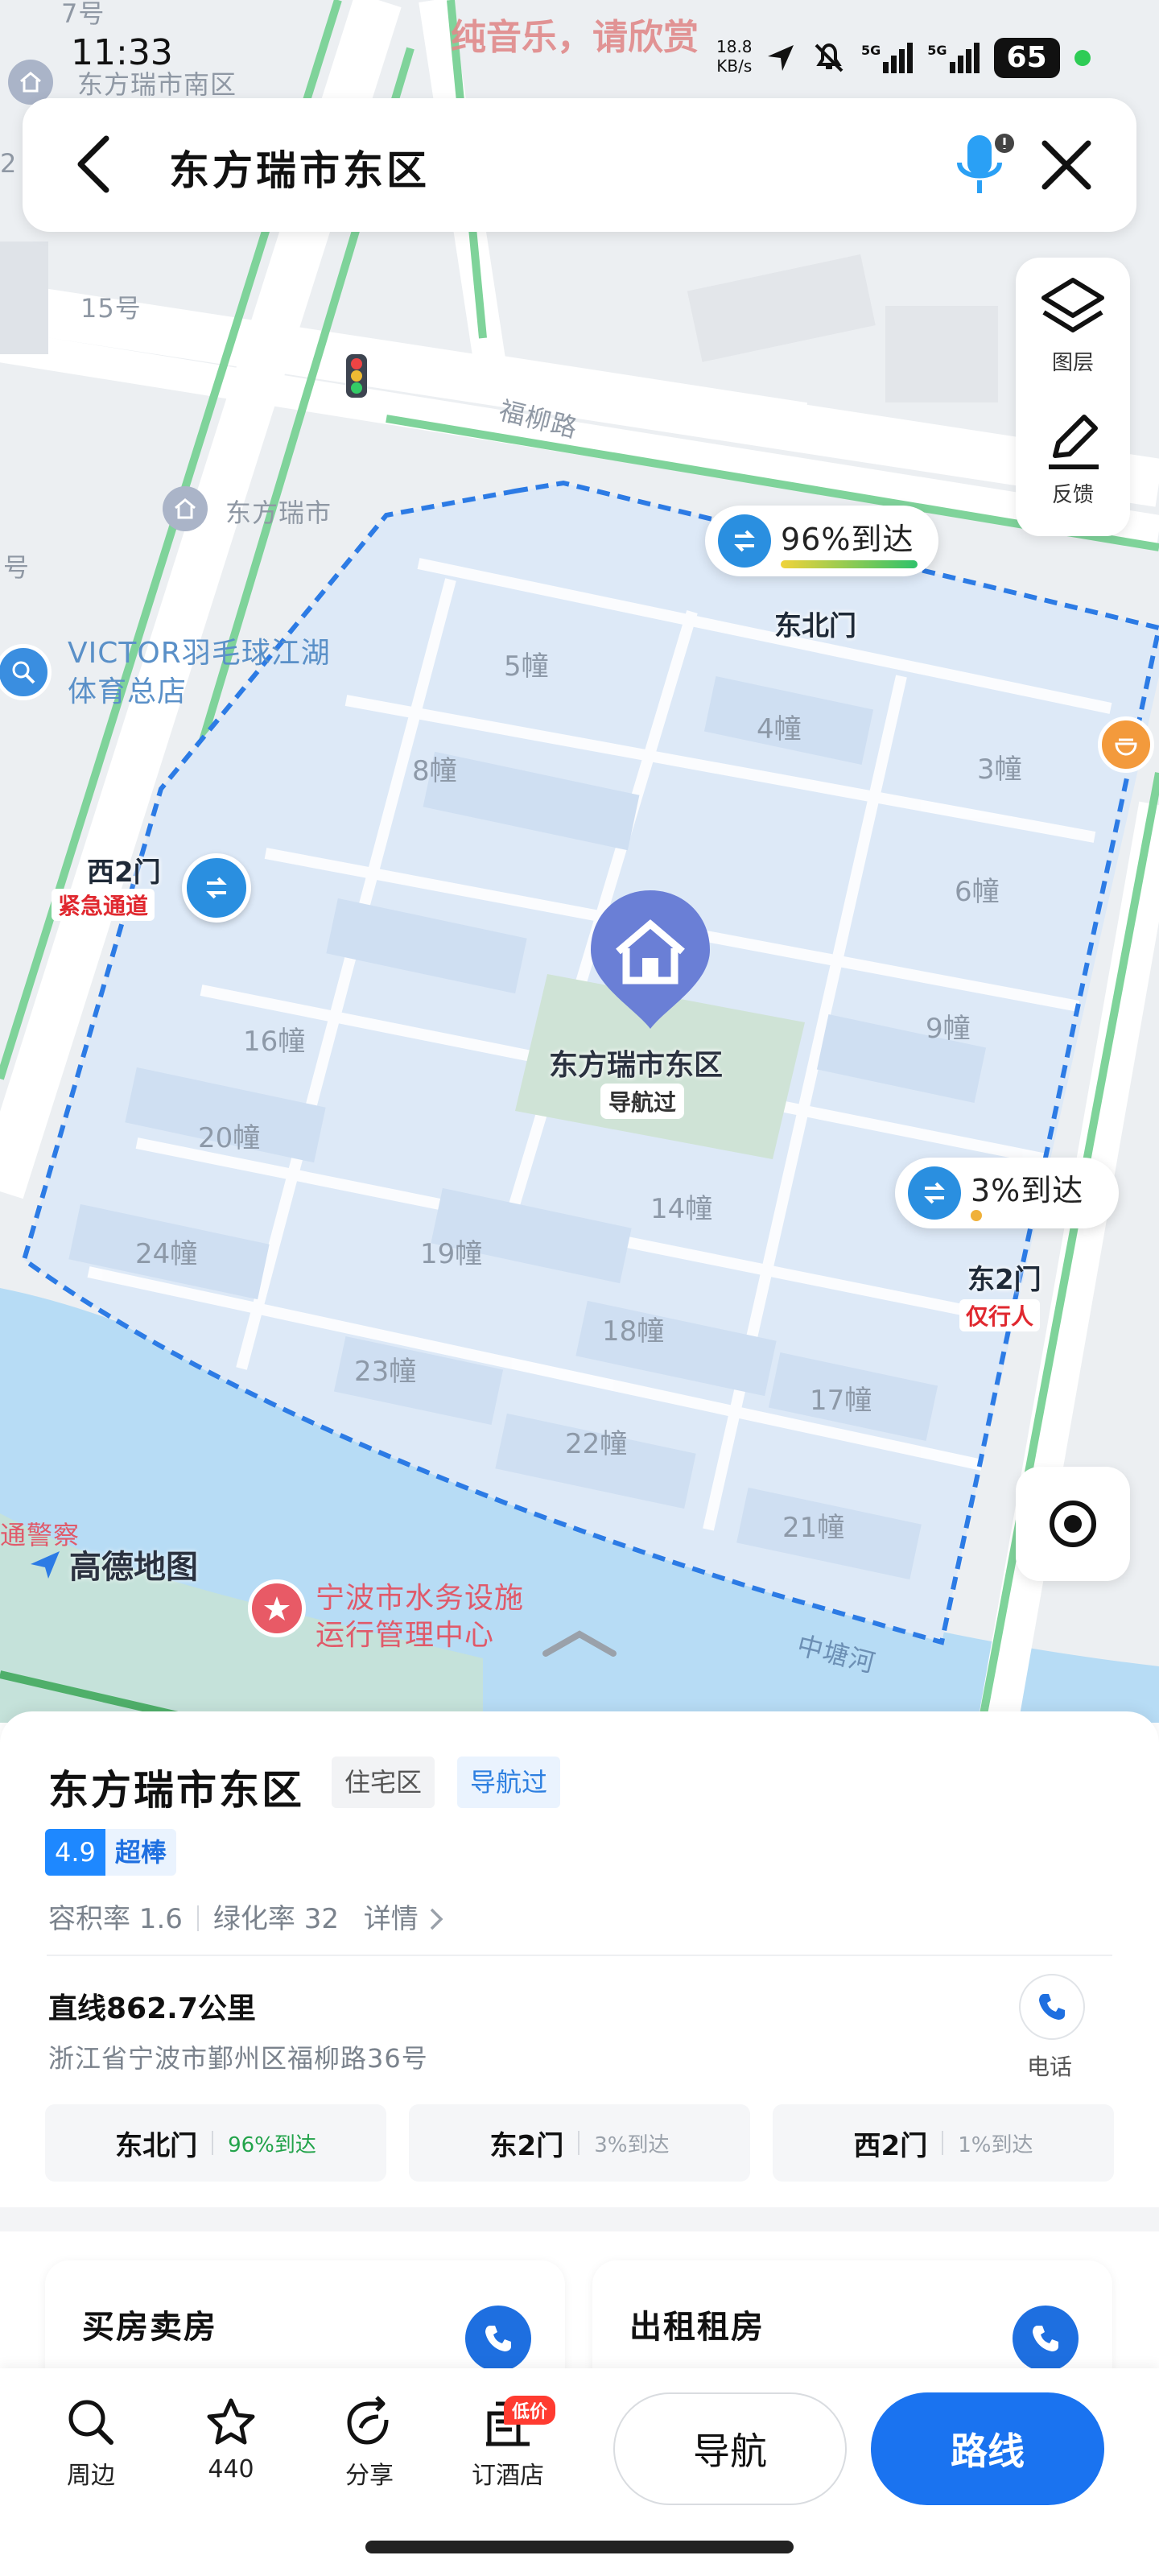  What do you see at coordinates (128, 691) in the screenshot?
I see `map-label-victor-line2: 体育总店` at bounding box center [128, 691].